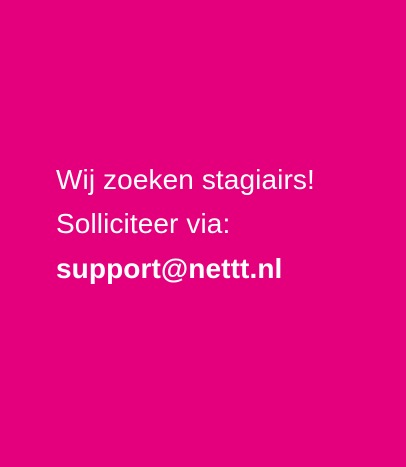 The width and height of the screenshot is (406, 467). What do you see at coordinates (185, 179) in the screenshot?
I see `promo-heading-line-1: Wij zoeken stagiairs!` at bounding box center [185, 179].